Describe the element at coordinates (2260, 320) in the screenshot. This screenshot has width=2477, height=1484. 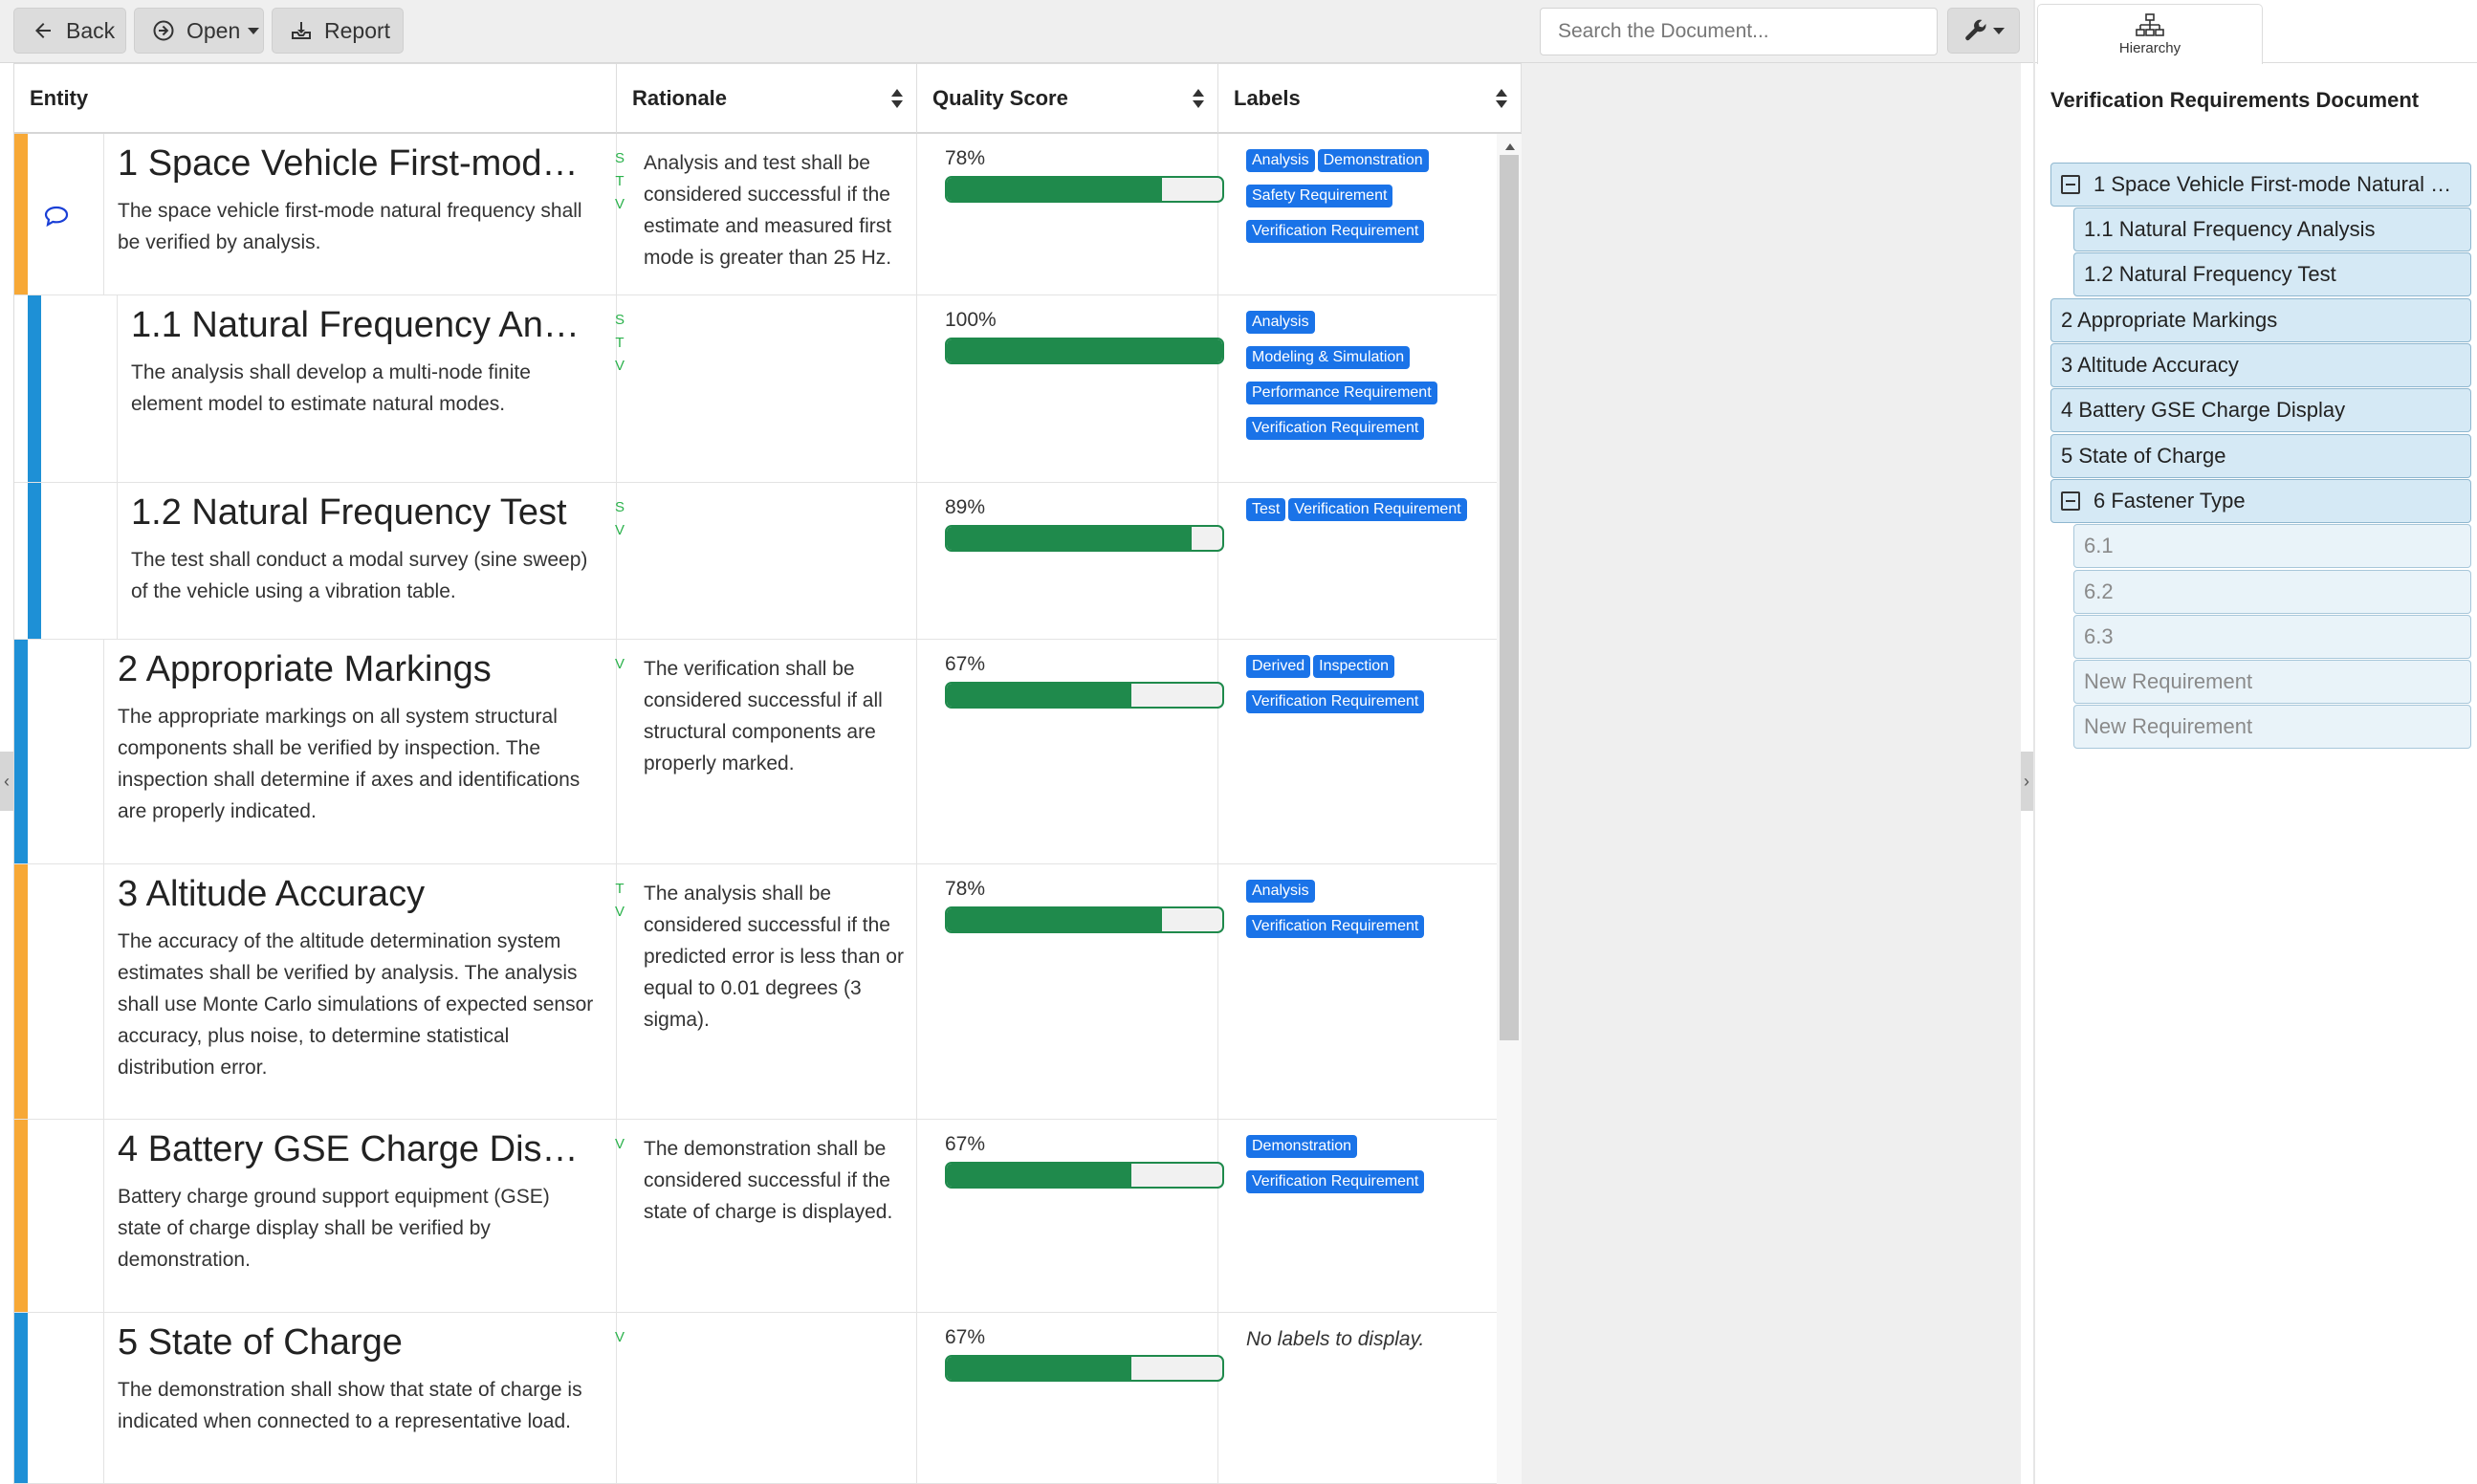
I see `tree-node: 2 Appropriate Markings` at that location.